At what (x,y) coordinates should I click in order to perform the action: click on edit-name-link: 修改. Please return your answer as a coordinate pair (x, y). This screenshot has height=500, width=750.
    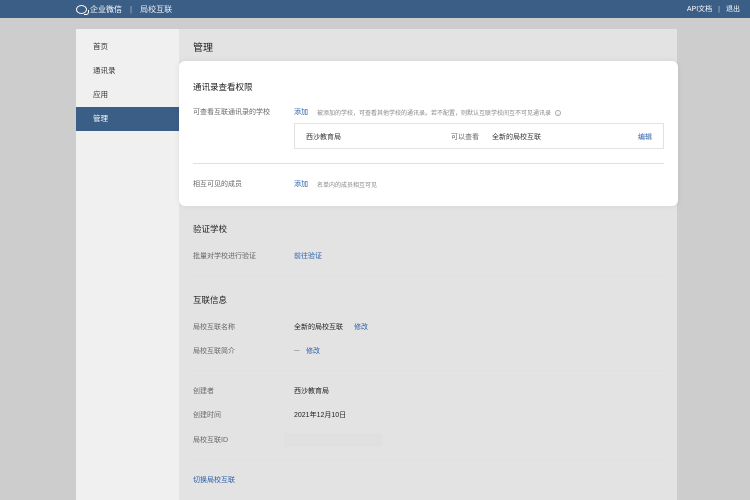
    Looking at the image, I should click on (361, 327).